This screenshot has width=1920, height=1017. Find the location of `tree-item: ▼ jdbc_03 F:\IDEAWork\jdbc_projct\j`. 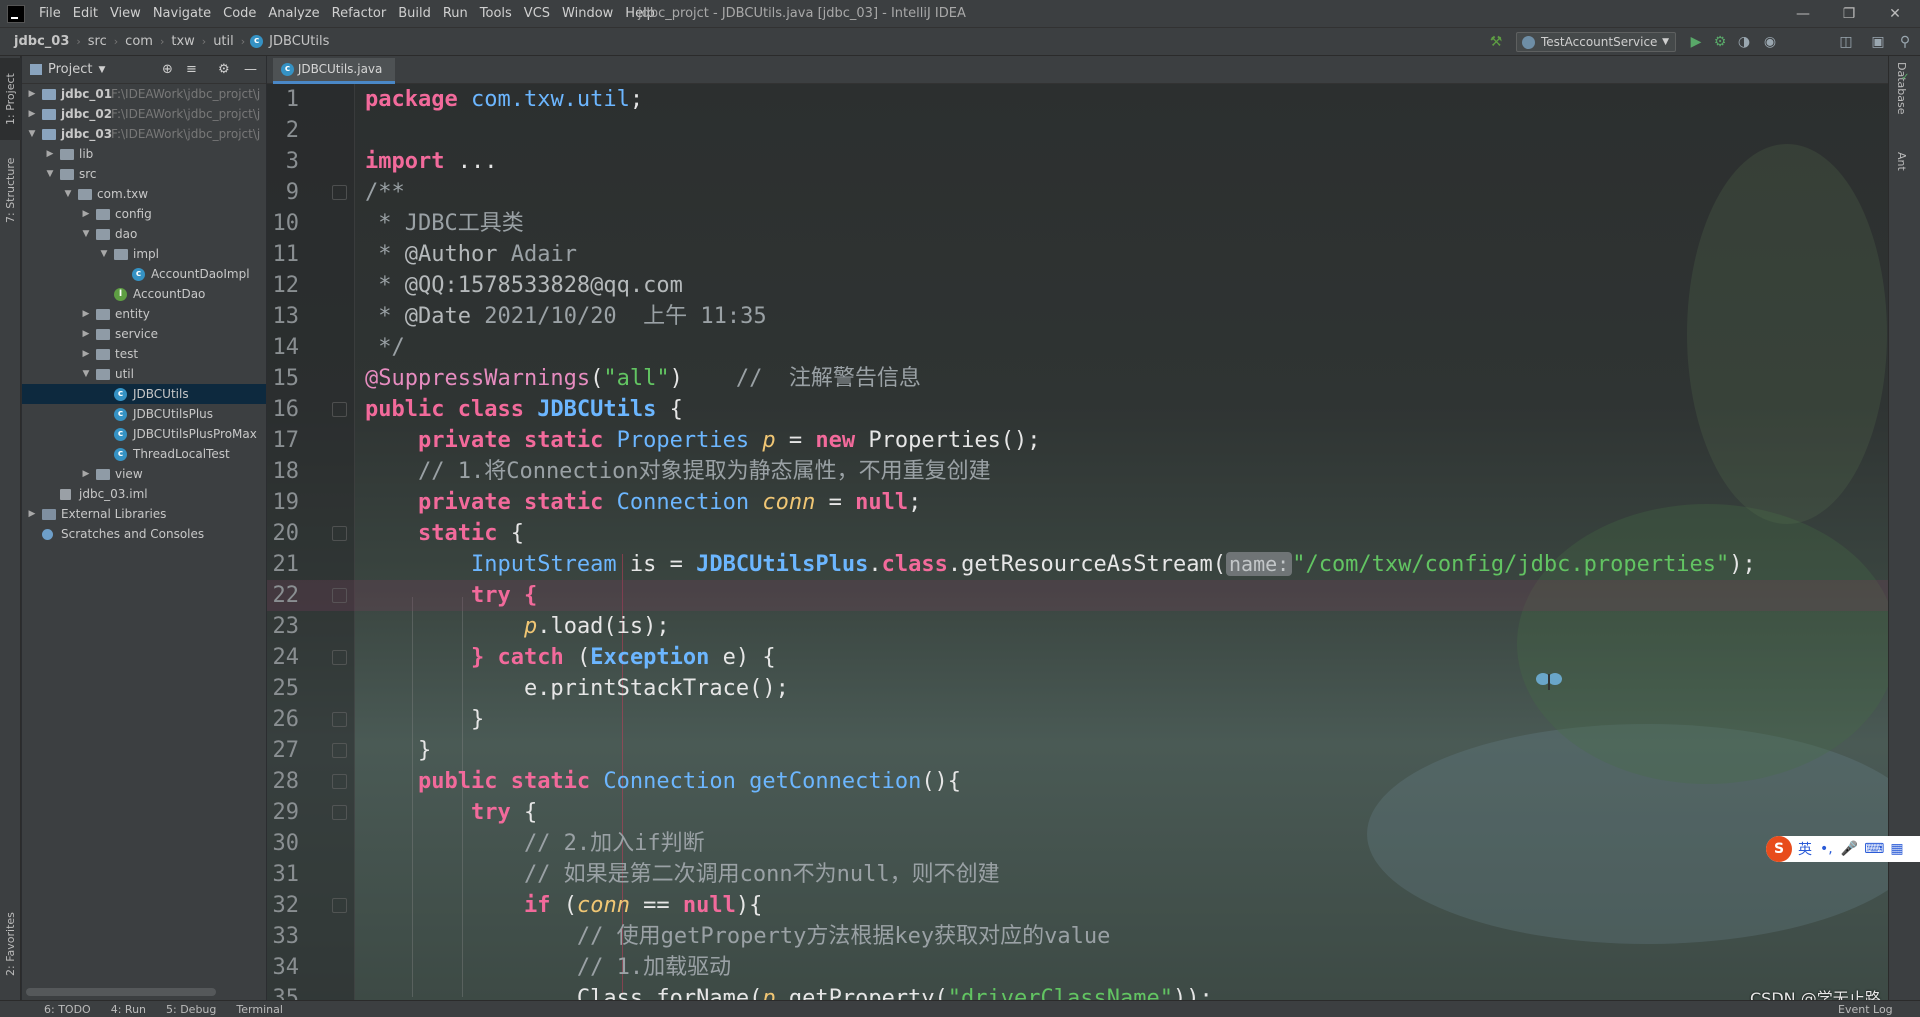

tree-item: ▼ jdbc_03 F:\IDEAWork\jdbc_projct\j is located at coordinates (144, 134).